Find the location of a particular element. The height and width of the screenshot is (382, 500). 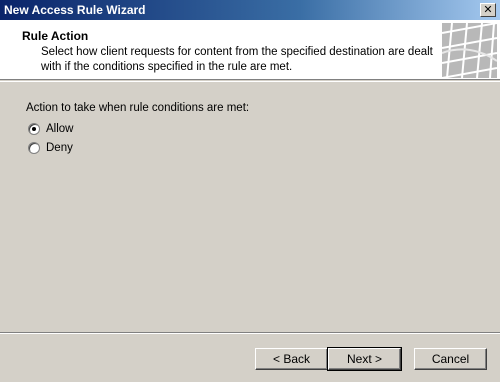

window-title: New Access Rule Wizard is located at coordinates (75, 10).